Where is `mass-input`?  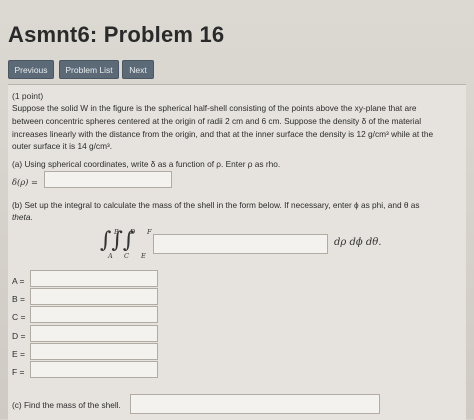
mass-input is located at coordinates (255, 404).